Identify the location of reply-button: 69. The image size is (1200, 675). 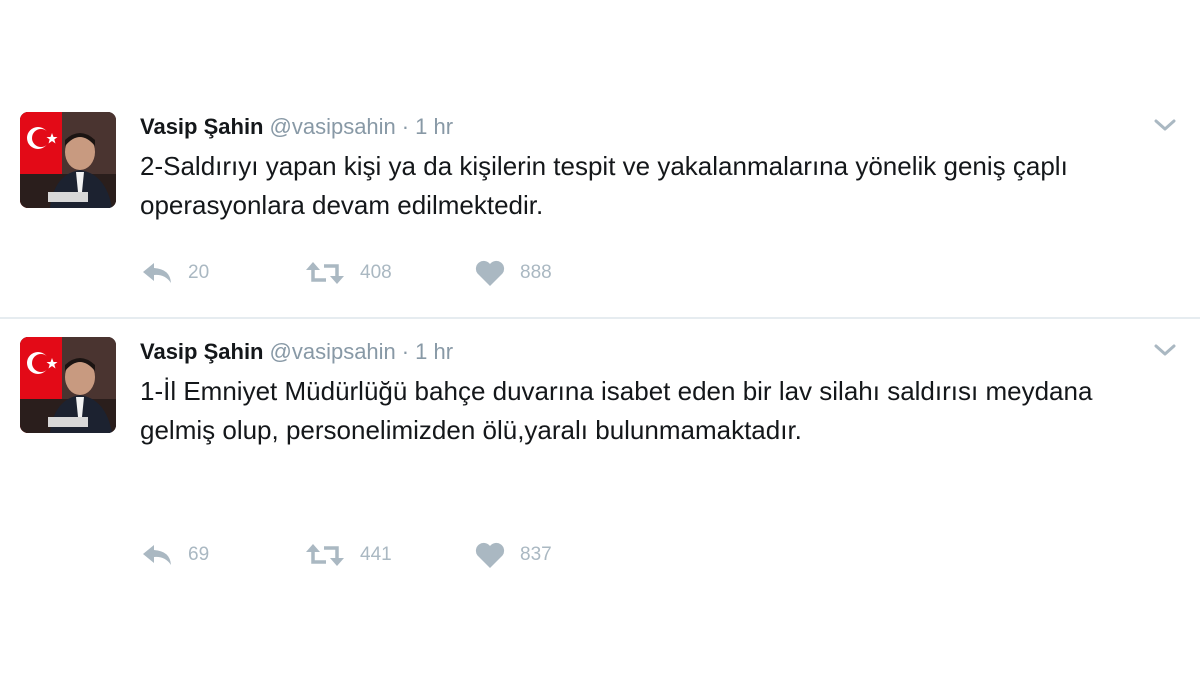
(222, 555).